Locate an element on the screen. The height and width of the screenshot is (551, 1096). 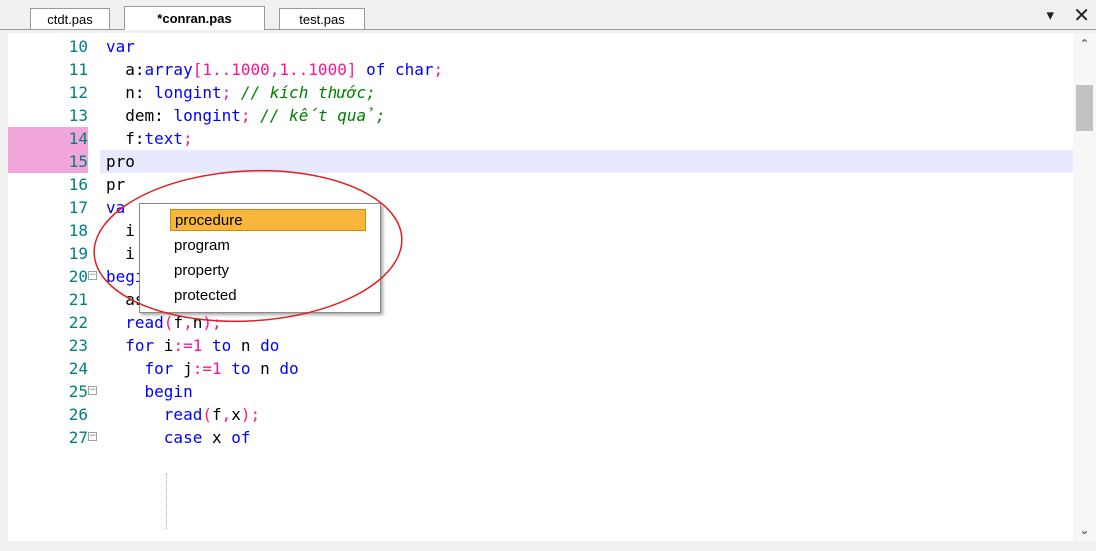
code-line-breakpoint: 14 f:text; is located at coordinates (540, 138).